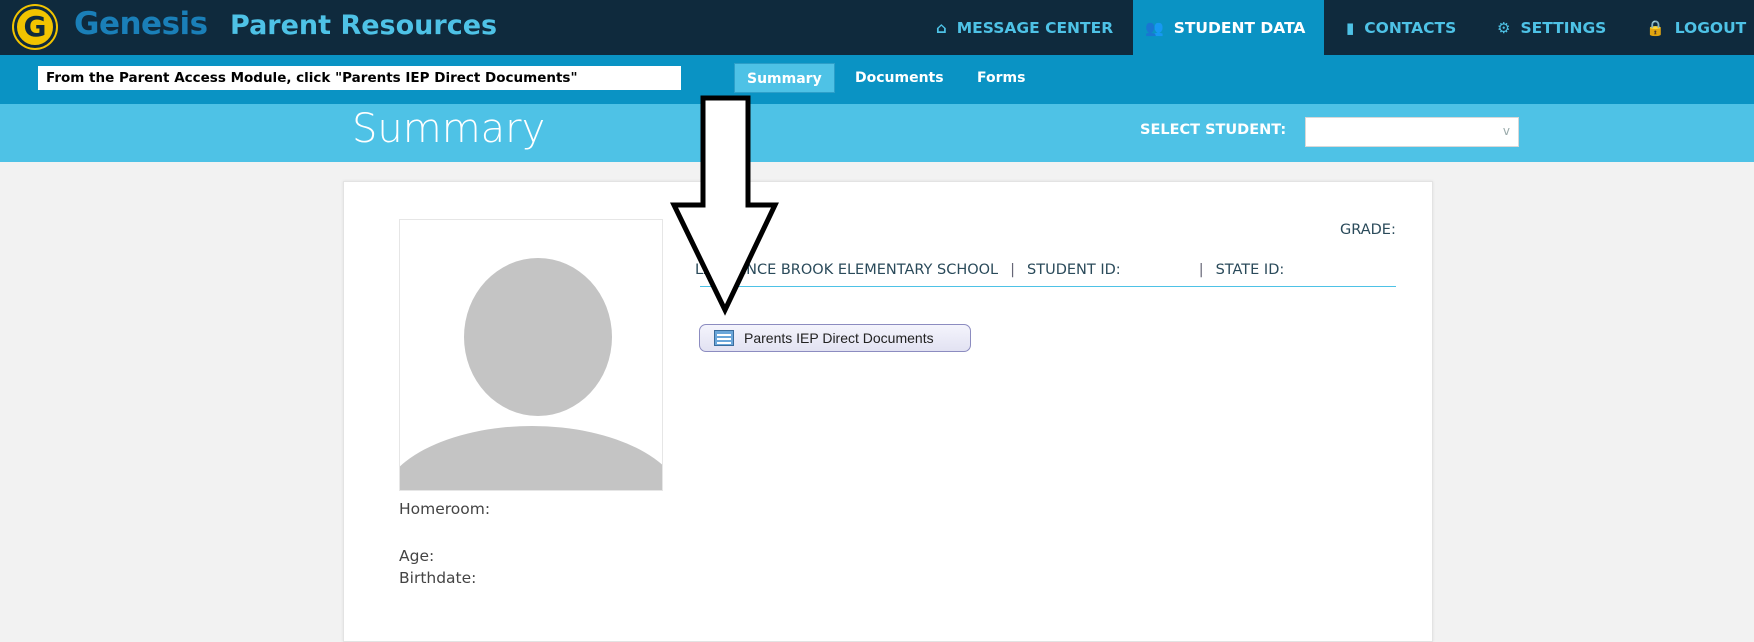  I want to click on gear-icon: ⚙, so click(1504, 27).